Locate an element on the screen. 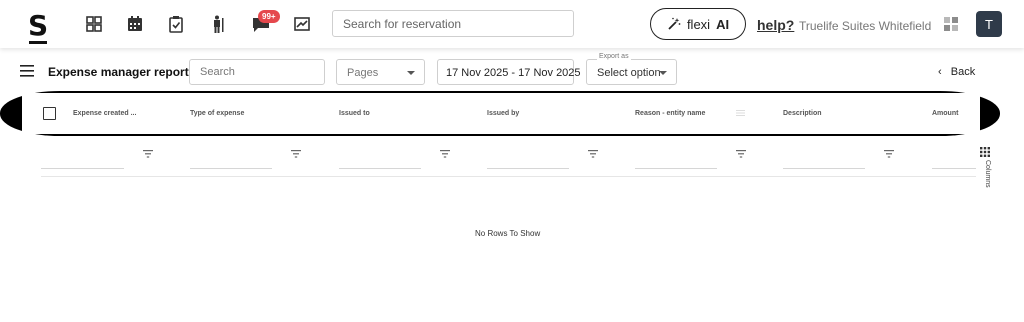 The image size is (1024, 322). page-title: Expense manager report is located at coordinates (118, 72).